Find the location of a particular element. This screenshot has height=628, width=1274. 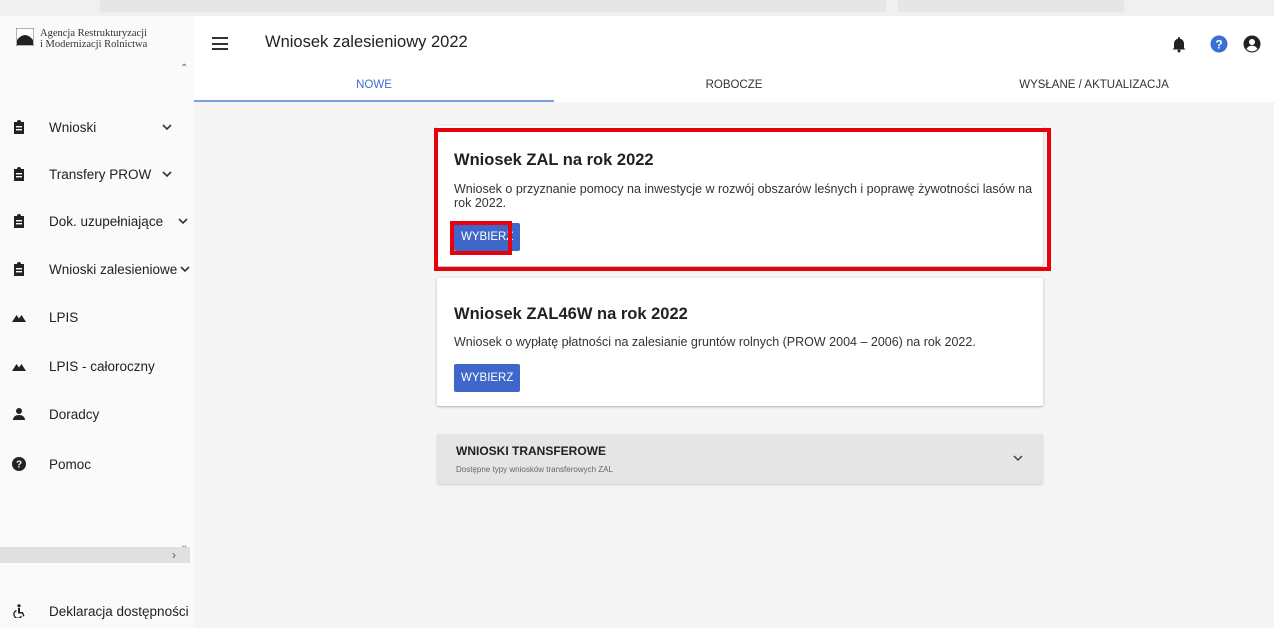

card-title: Wniosek ZAL46W na rok 2022 is located at coordinates (571, 314).